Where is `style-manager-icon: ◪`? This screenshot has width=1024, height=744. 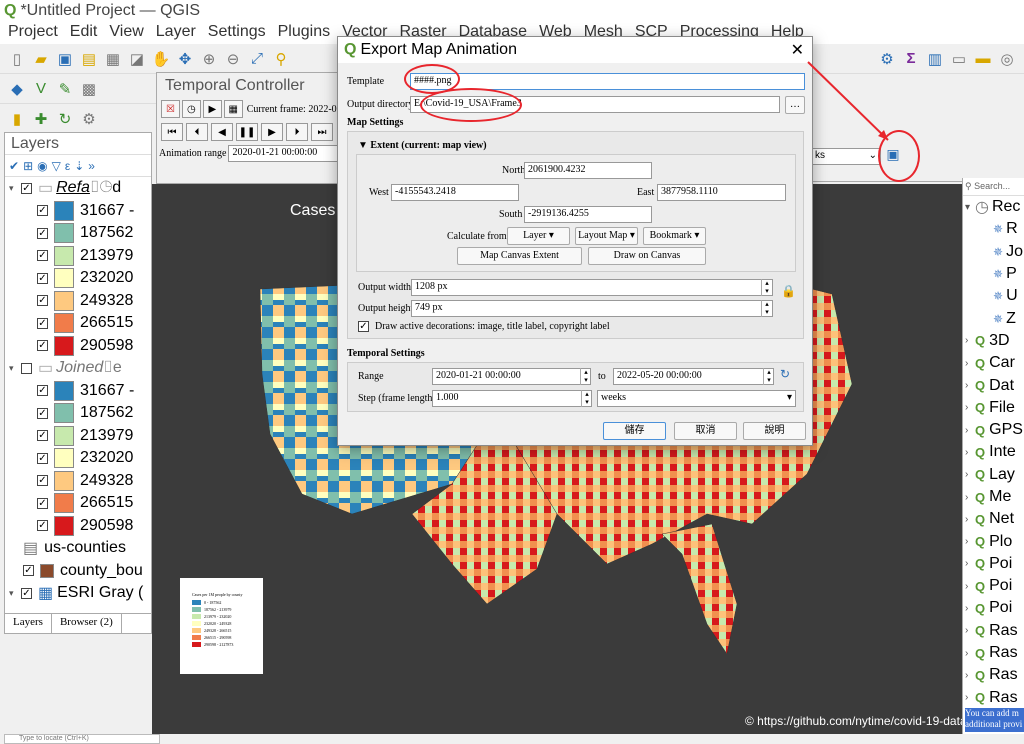
style-manager-icon: ◪ is located at coordinates (137, 59).